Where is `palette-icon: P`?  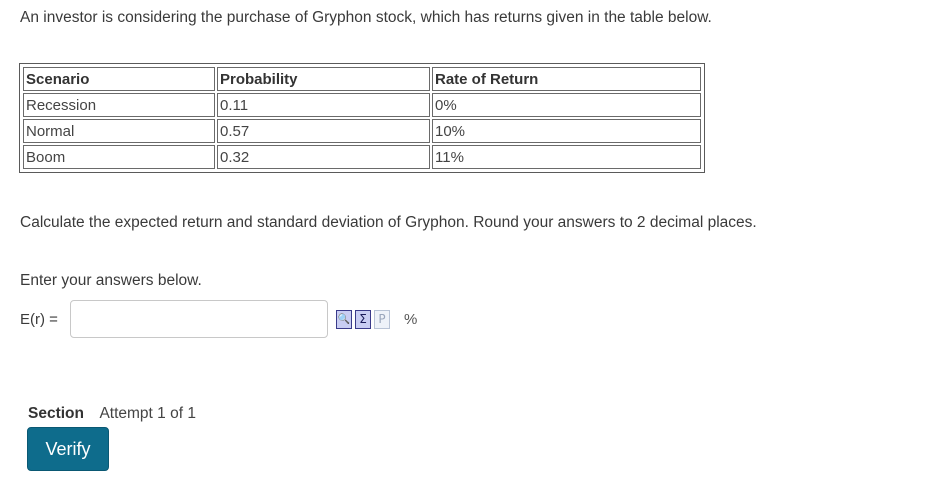
palette-icon: P is located at coordinates (382, 319).